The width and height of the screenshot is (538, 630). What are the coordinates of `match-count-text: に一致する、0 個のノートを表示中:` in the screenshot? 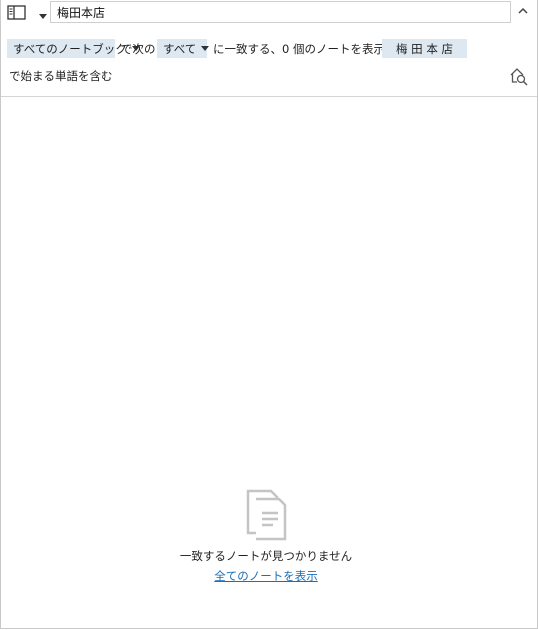 It's located at (307, 49).